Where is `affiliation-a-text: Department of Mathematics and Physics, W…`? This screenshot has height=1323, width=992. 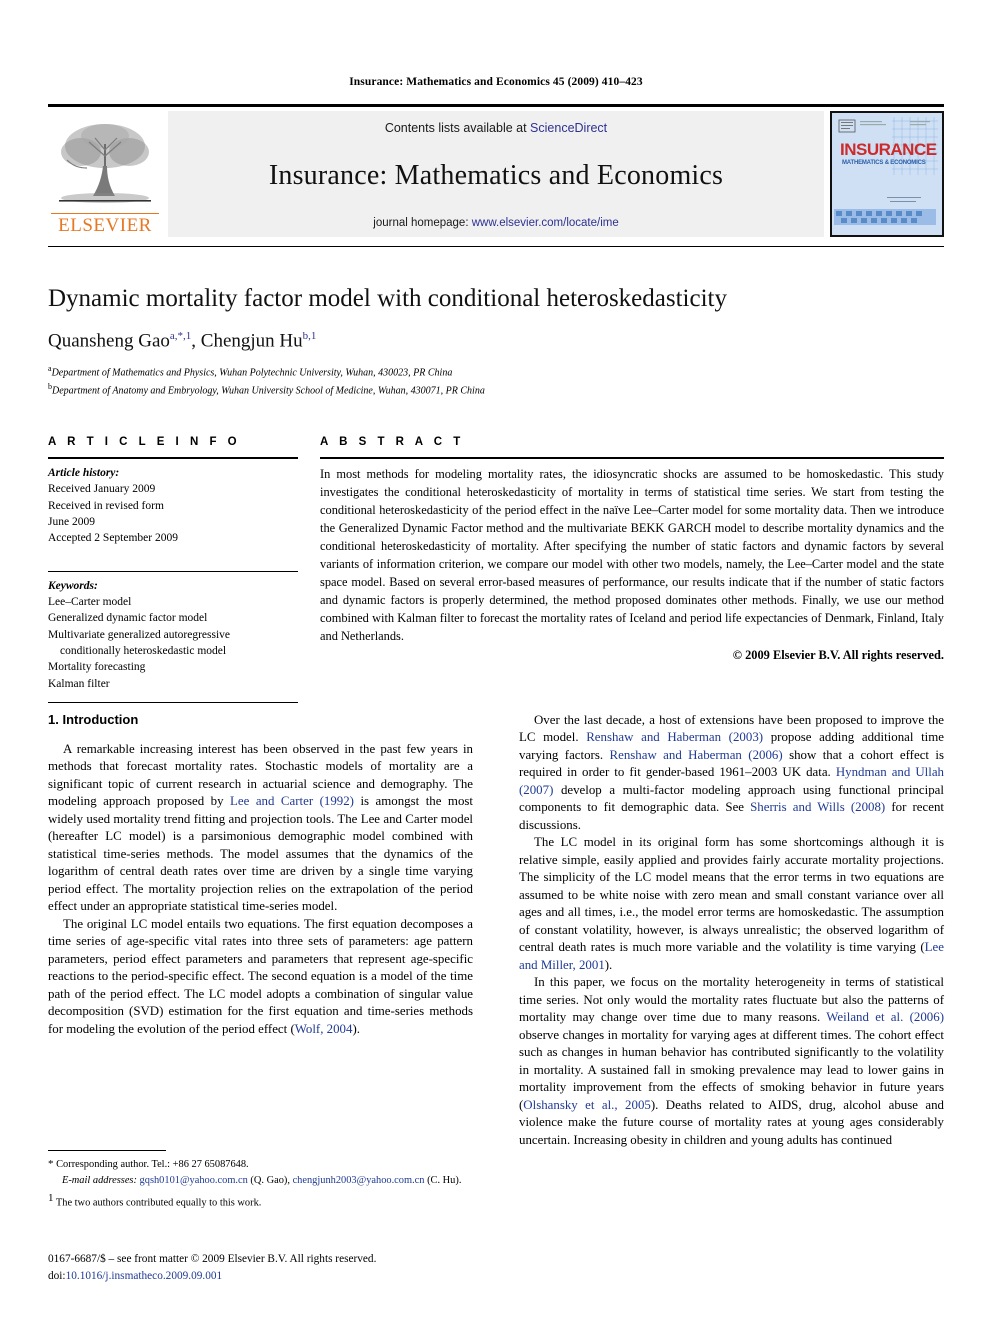 affiliation-a-text: Department of Mathematics and Physics, W… is located at coordinates (252, 373).